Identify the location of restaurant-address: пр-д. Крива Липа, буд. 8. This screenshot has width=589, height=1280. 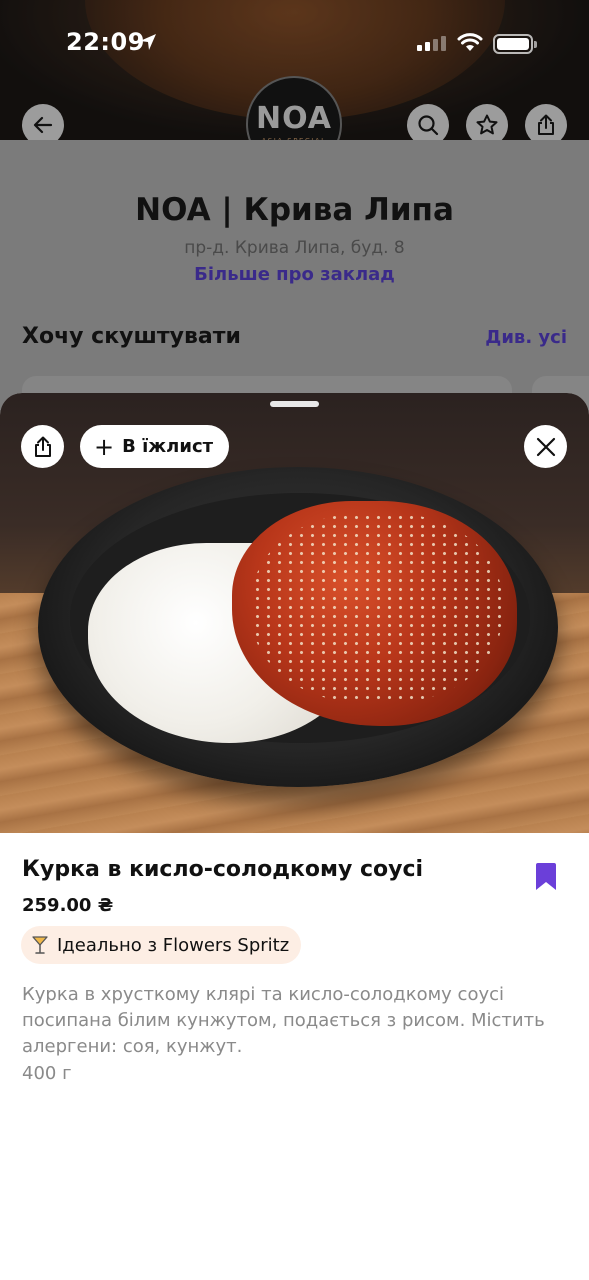
(294, 248).